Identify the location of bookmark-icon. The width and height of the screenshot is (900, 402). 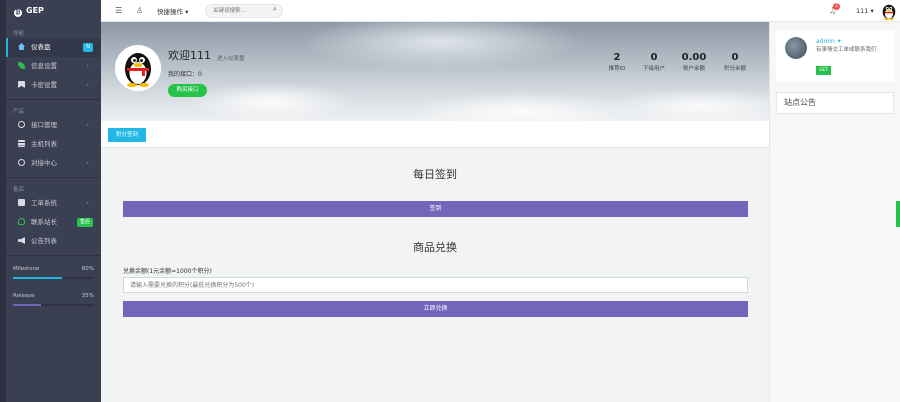
(21, 84).